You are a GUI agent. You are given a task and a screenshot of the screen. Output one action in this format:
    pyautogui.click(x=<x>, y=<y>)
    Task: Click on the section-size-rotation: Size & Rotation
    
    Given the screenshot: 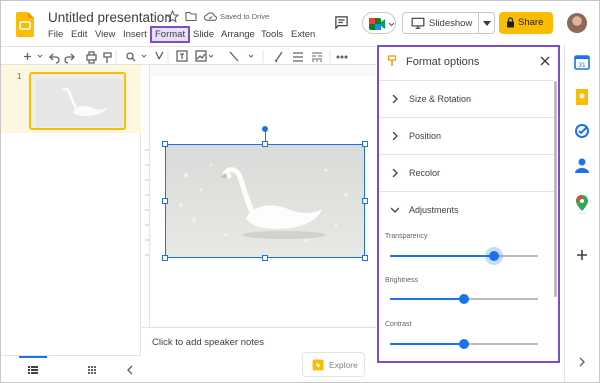 What is the action you would take?
    pyautogui.click(x=466, y=98)
    